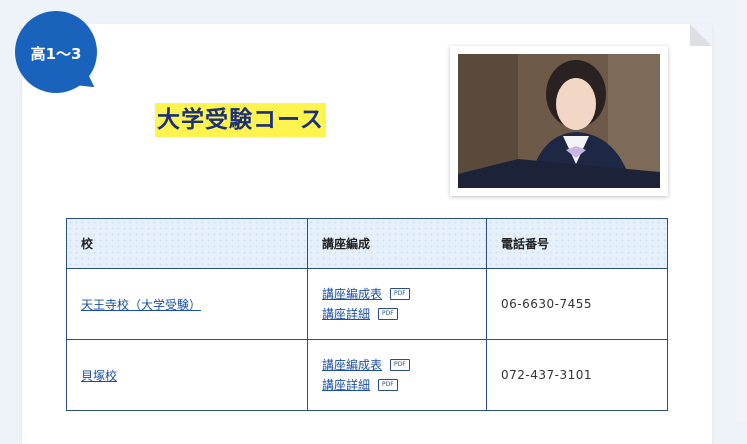 The width and height of the screenshot is (747, 444). I want to click on header-phone: 電話番号, so click(577, 243).